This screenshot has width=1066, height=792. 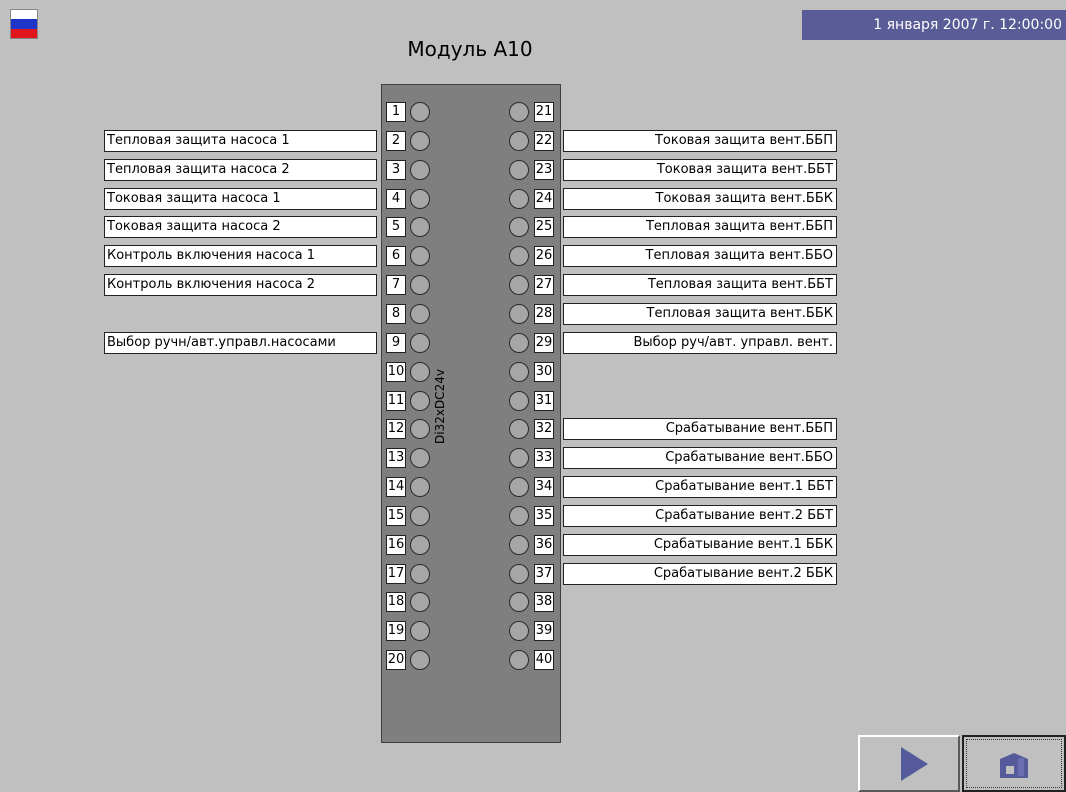 I want to click on pin-number: 23, so click(x=544, y=170).